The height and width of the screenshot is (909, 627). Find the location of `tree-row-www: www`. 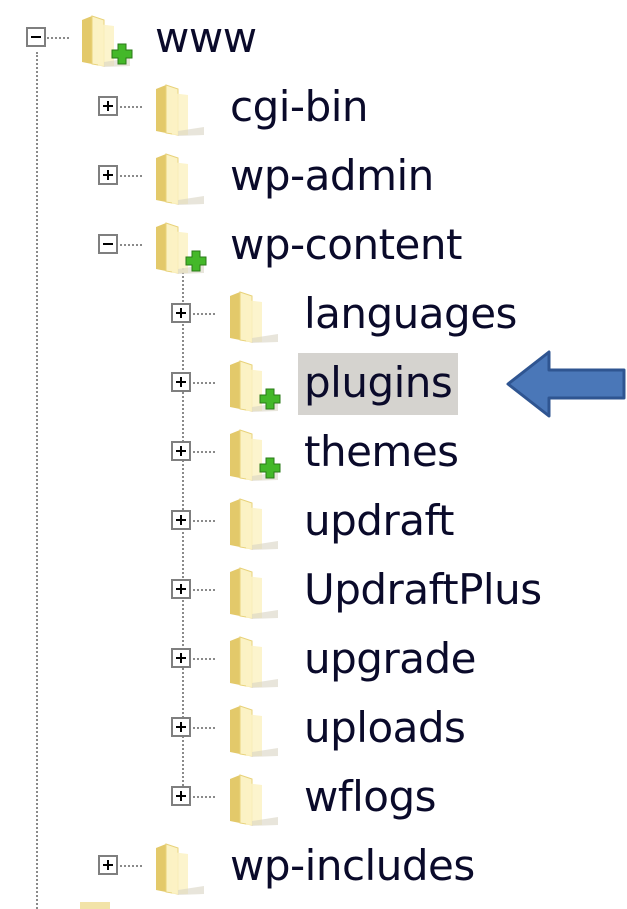

tree-row-www: www is located at coordinates (313, 39).